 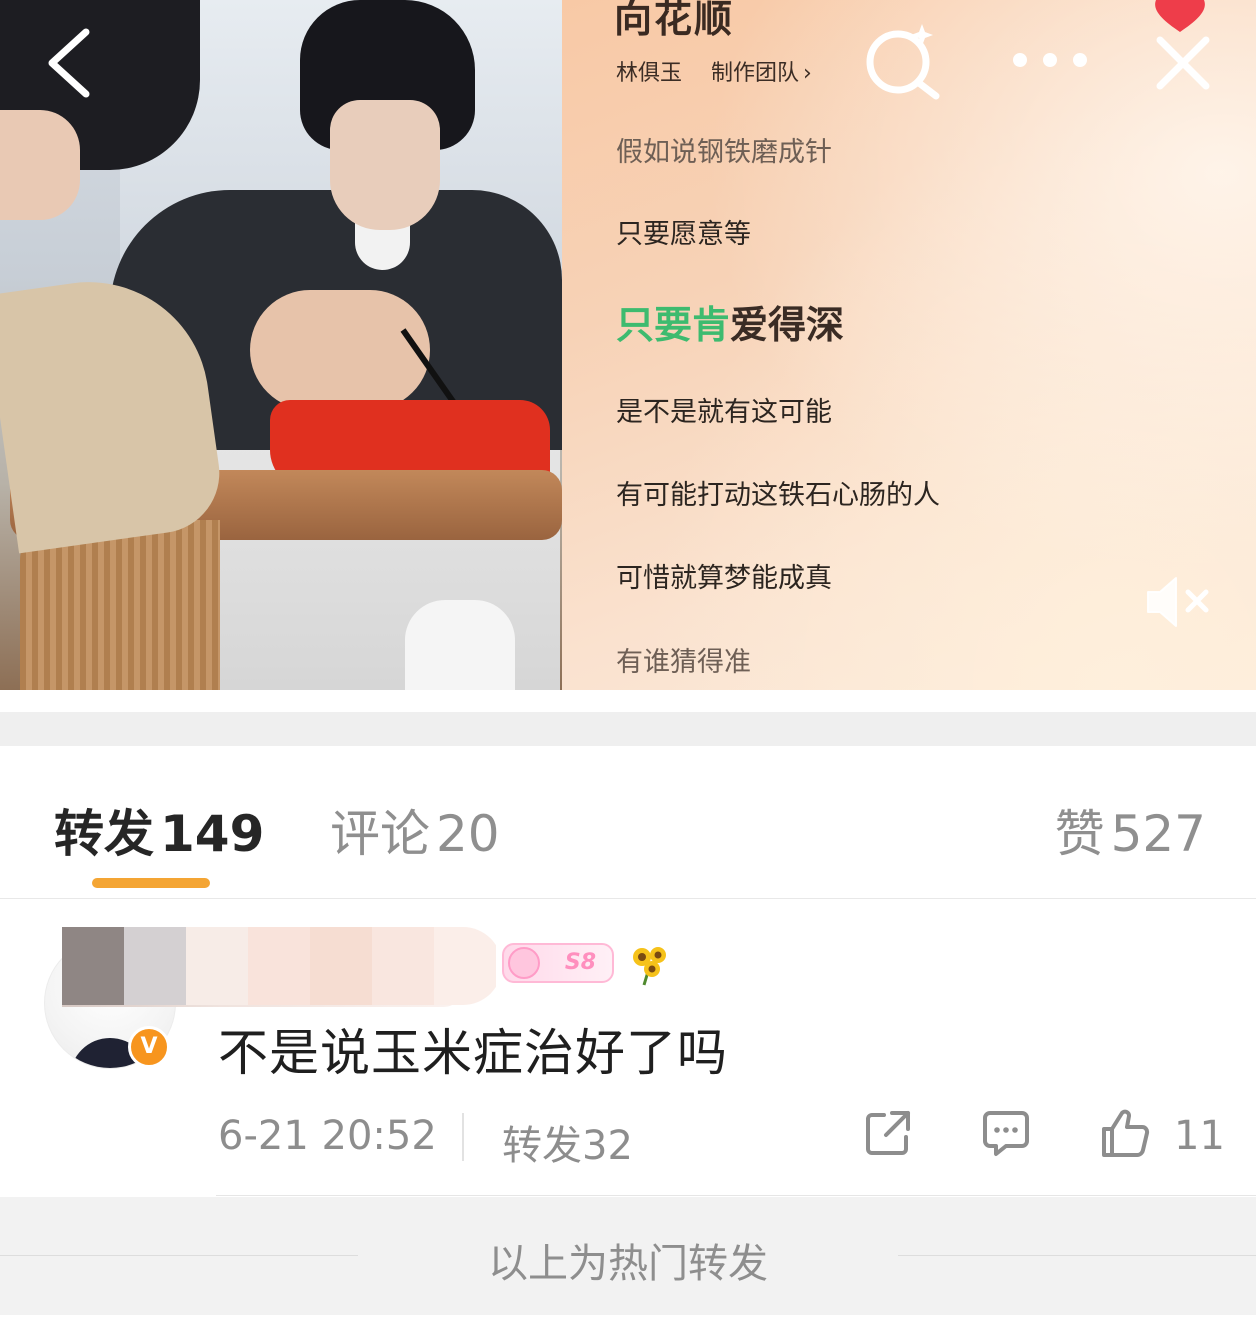 I want to click on heart-icon, so click(x=1180, y=17).